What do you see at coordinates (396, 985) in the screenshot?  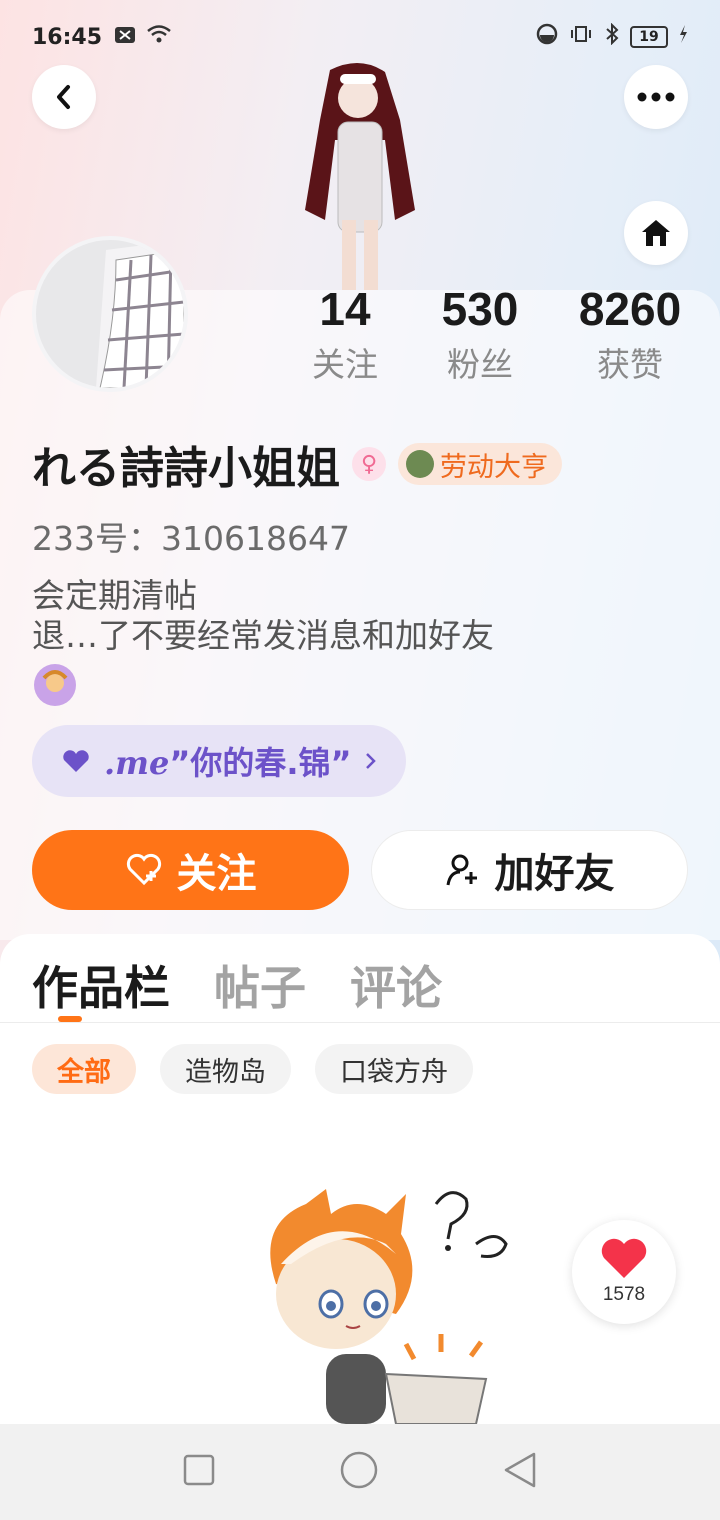 I see `tab-comments: 评论` at bounding box center [396, 985].